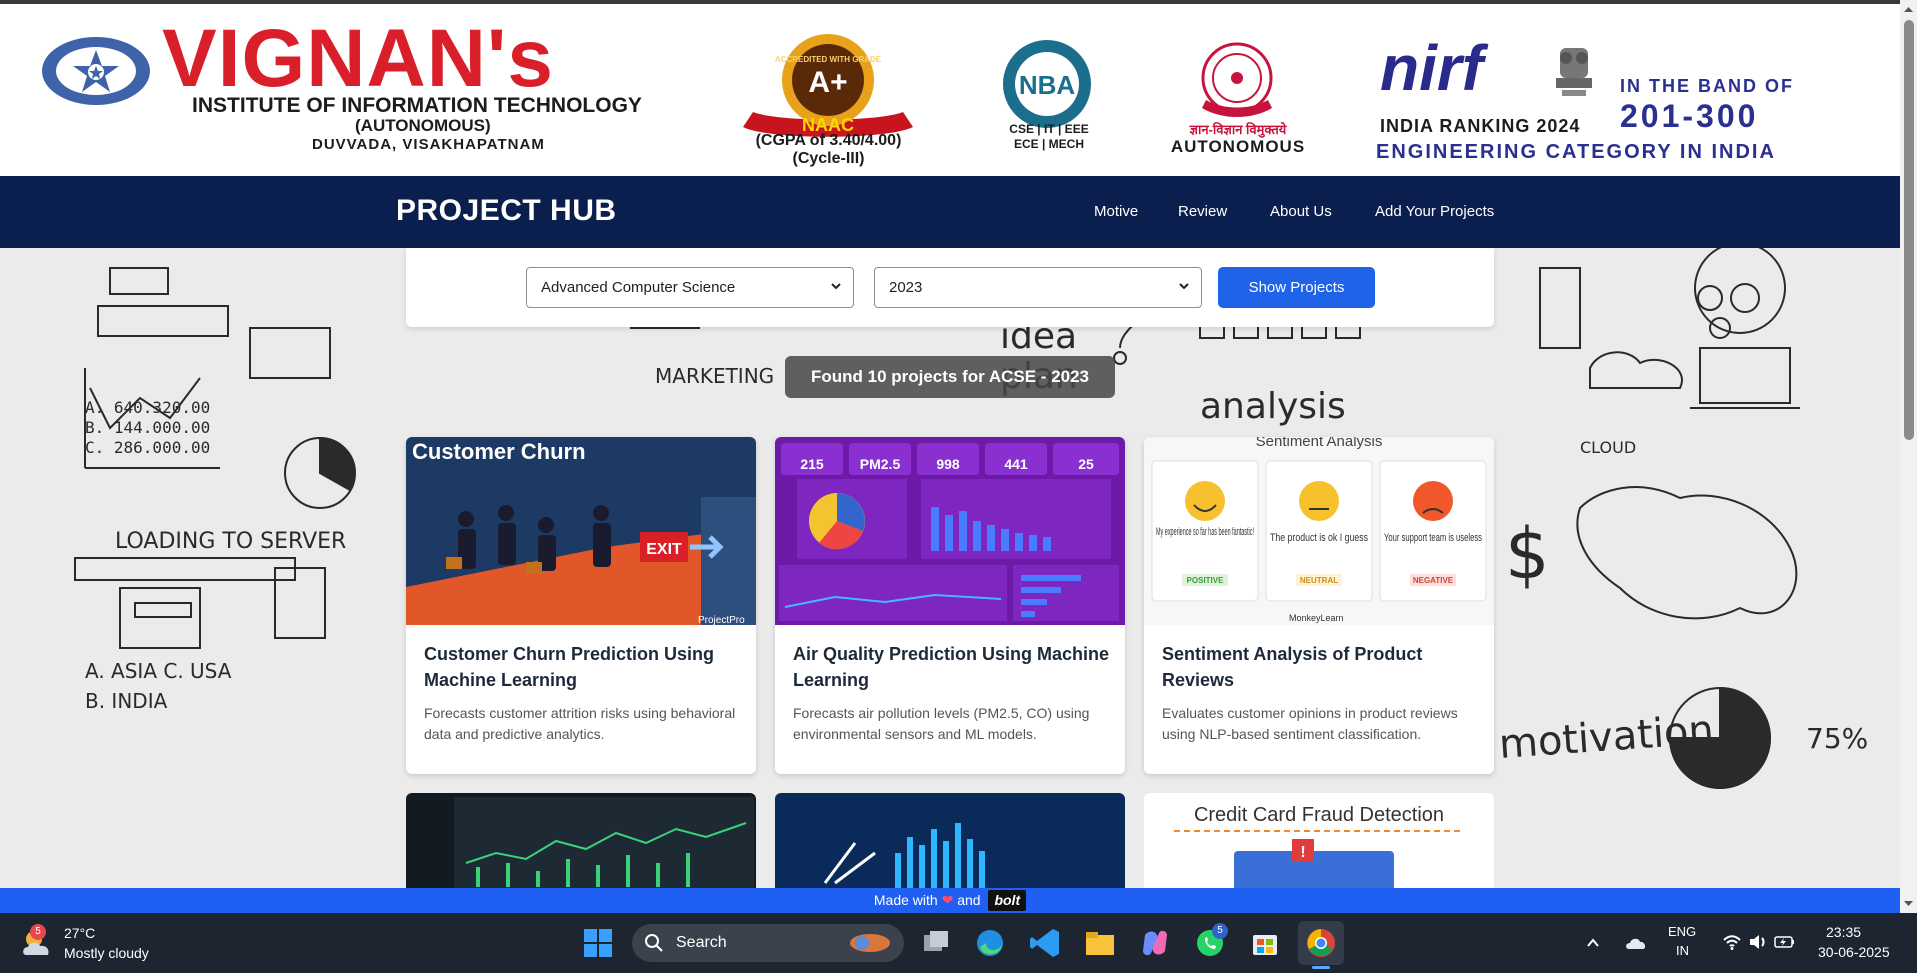 The height and width of the screenshot is (973, 1917). Describe the element at coordinates (1049, 144) in the screenshot. I see `nba-branches-2: ECE | MECH` at that location.